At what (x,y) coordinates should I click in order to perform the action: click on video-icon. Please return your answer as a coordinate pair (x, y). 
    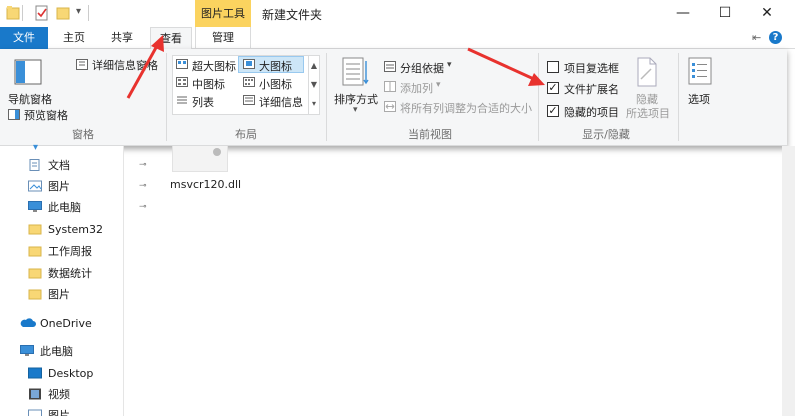
    Looking at the image, I should click on (35, 394).